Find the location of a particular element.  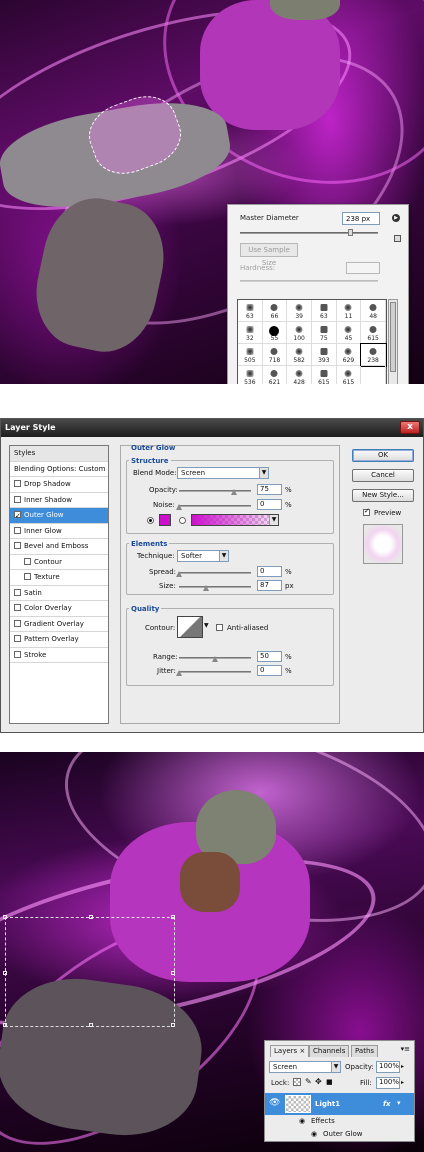

size-slider-knob is located at coordinates (206, 588).